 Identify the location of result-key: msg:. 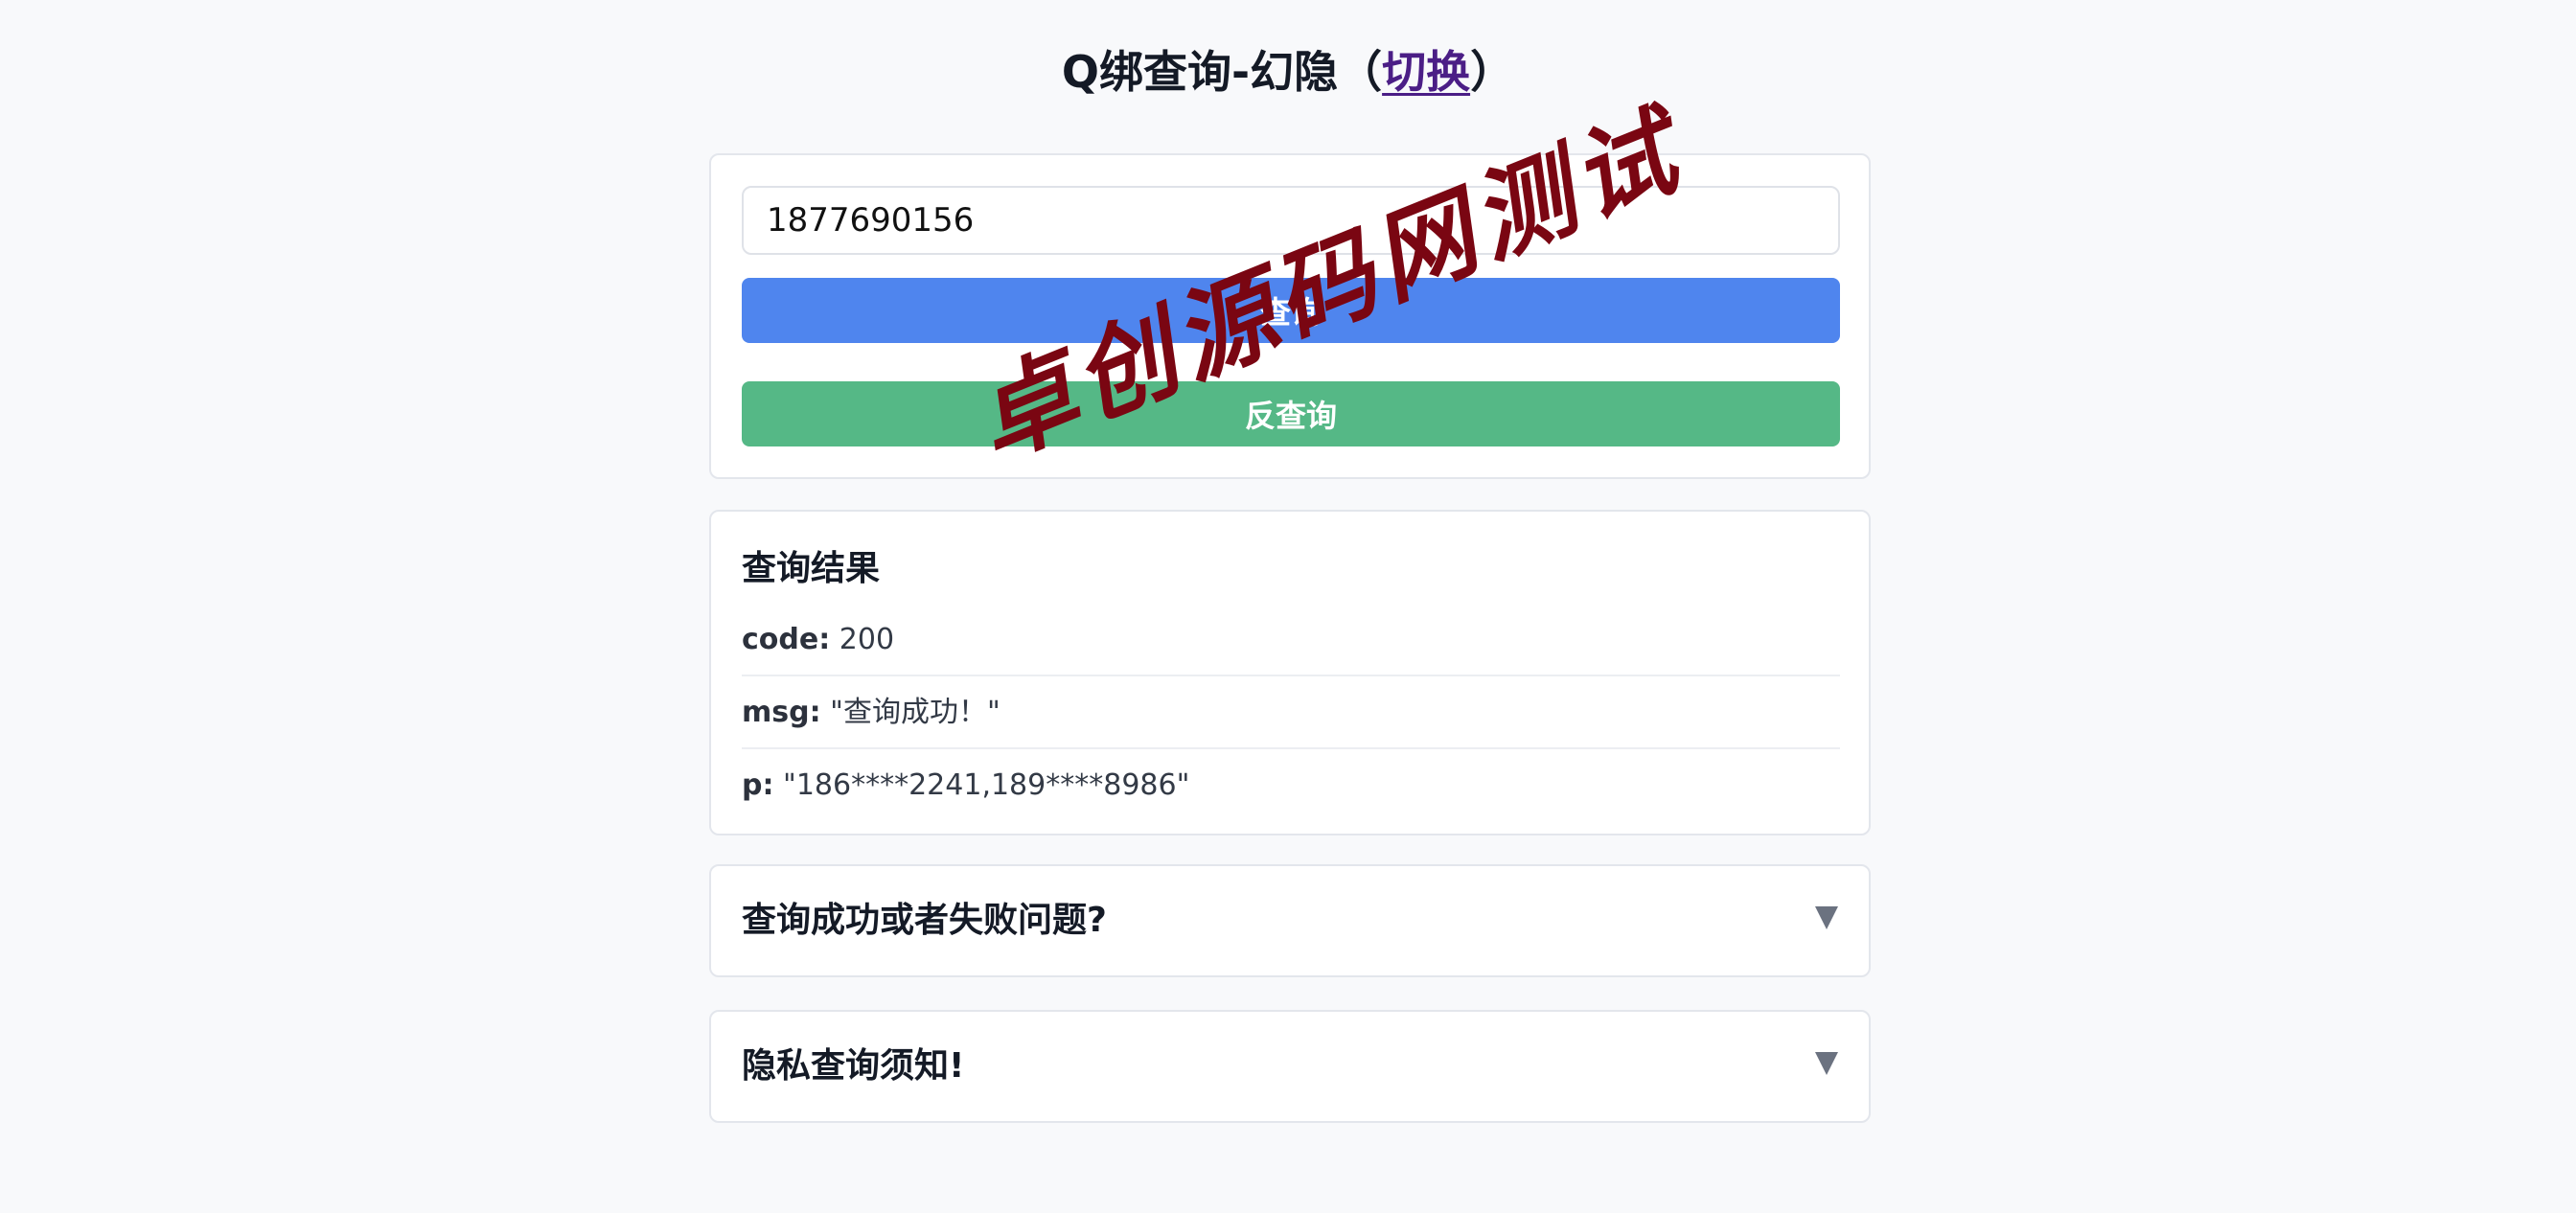
(782, 712).